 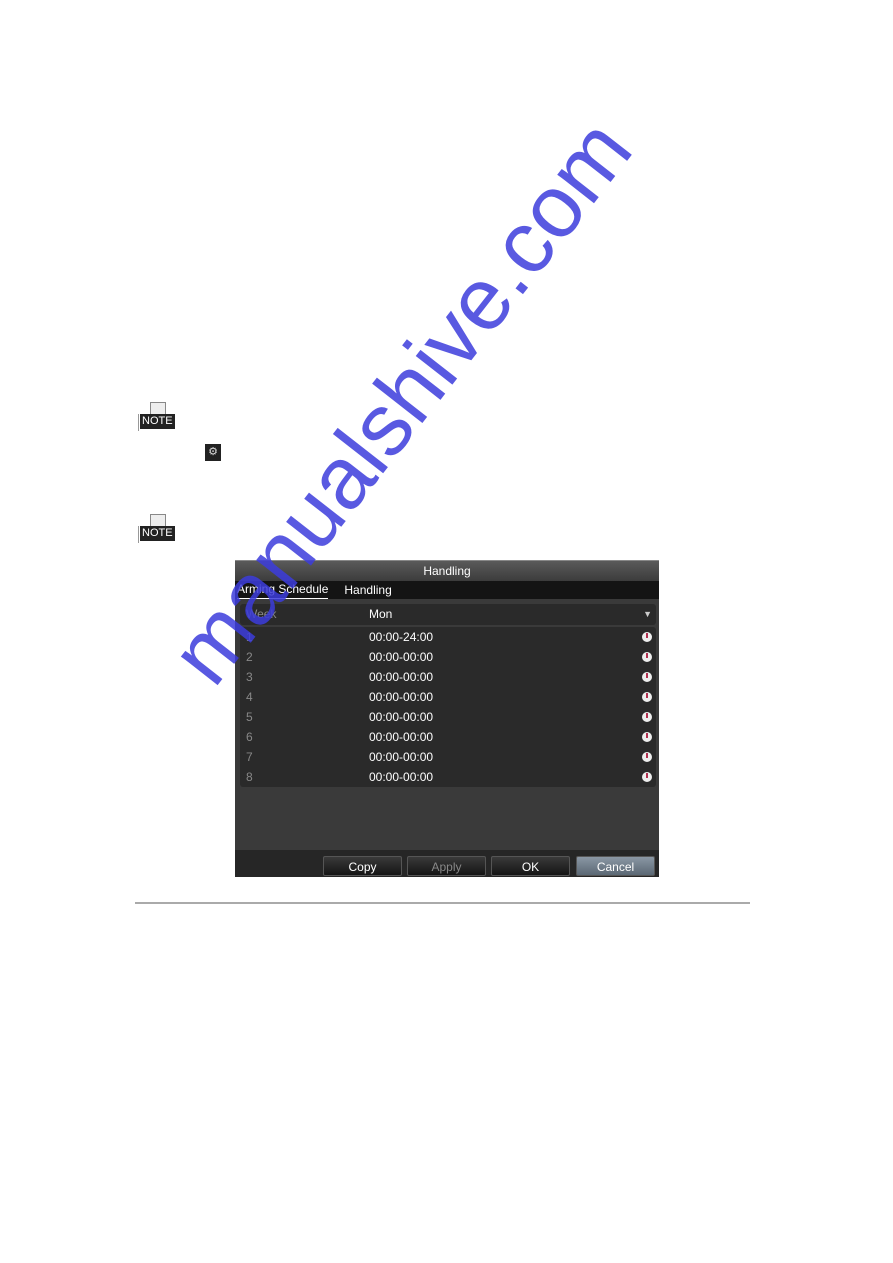 What do you see at coordinates (530, 866) in the screenshot?
I see `ok-button: OK` at bounding box center [530, 866].